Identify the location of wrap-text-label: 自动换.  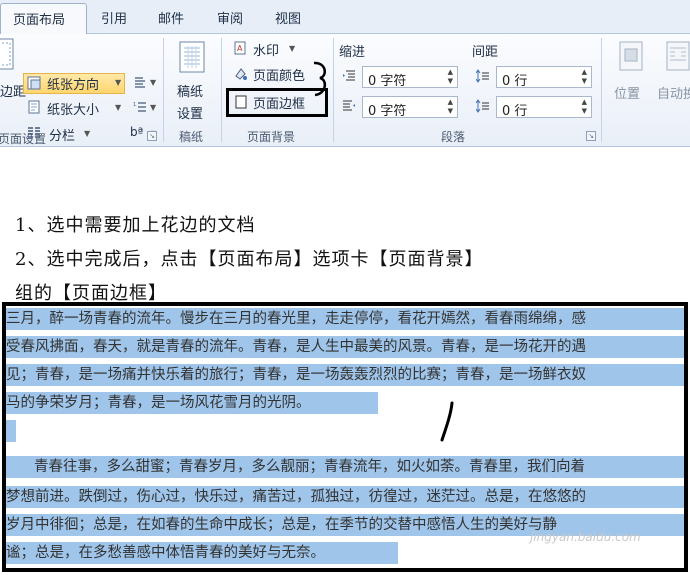
(673, 94).